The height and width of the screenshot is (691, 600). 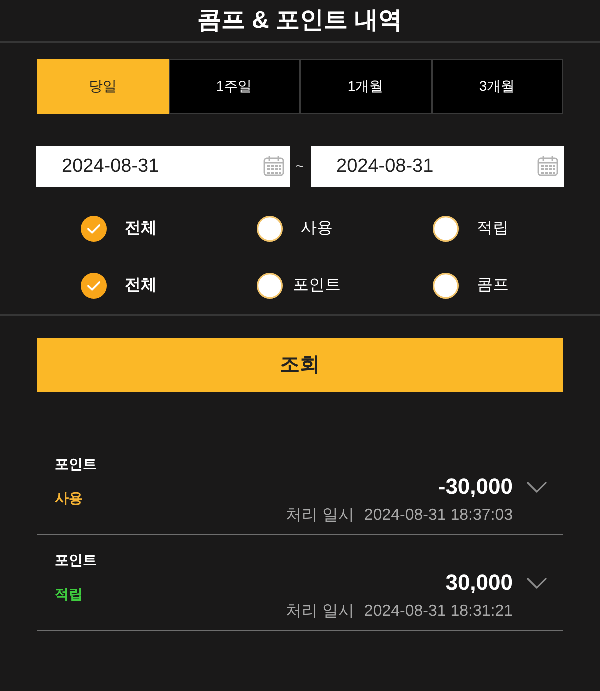 I want to click on period-tab: 1개월, so click(x=366, y=86).